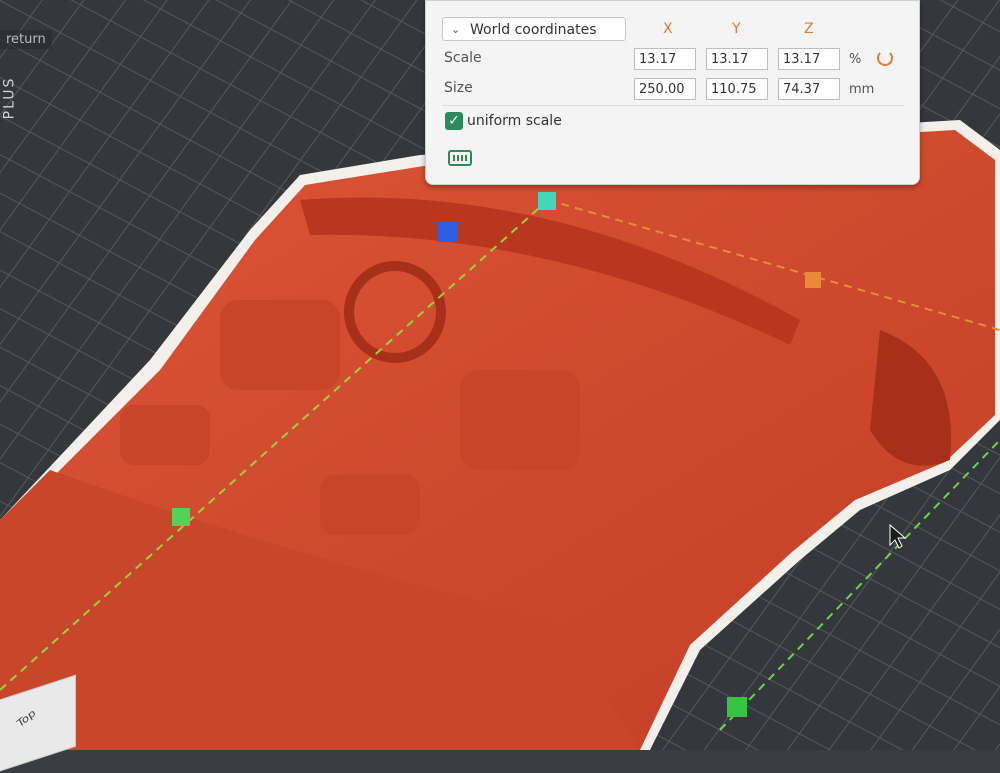 The height and width of the screenshot is (773, 1000). I want to click on size-label: Size, so click(458, 88).